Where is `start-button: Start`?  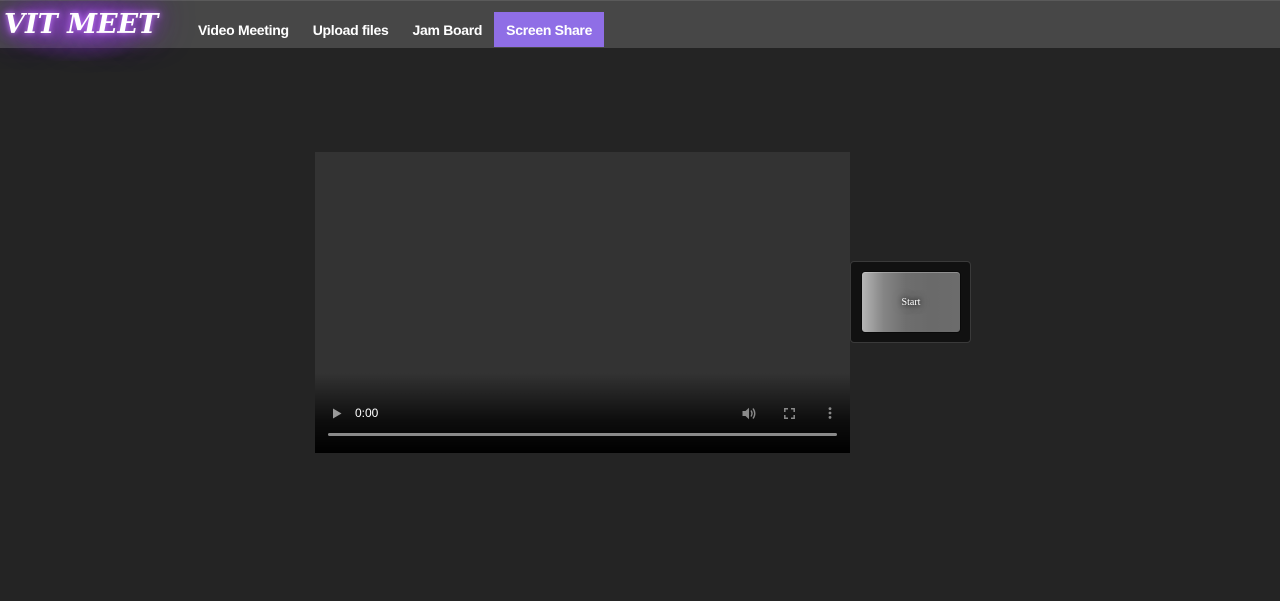 start-button: Start is located at coordinates (911, 302).